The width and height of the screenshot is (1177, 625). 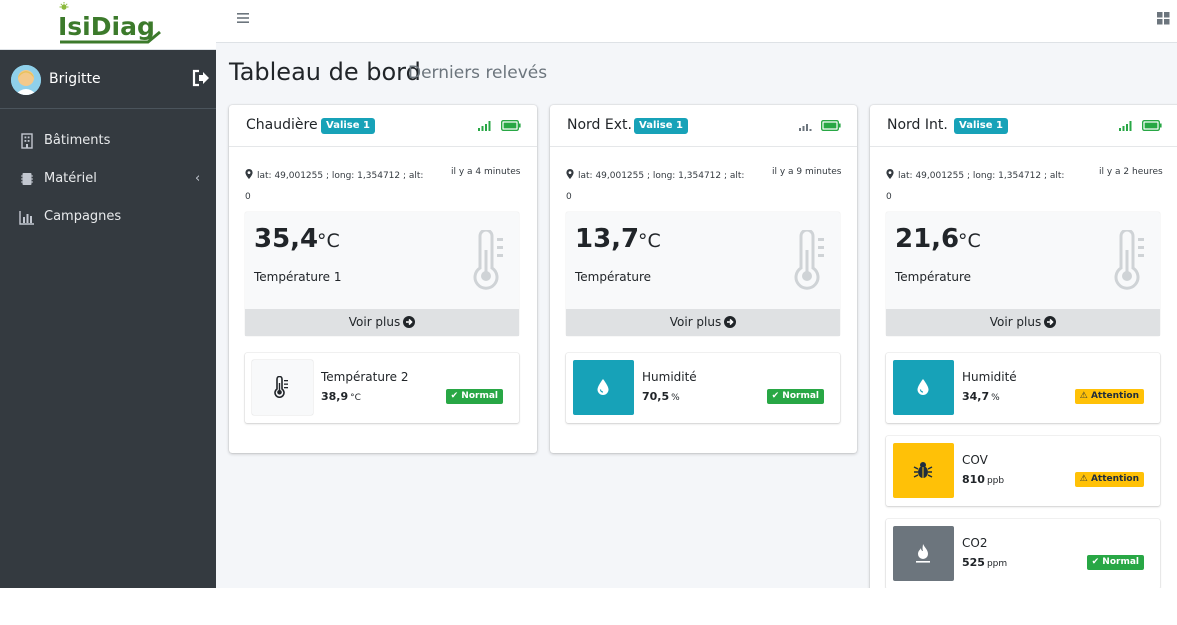 What do you see at coordinates (325, 72) in the screenshot?
I see `page-title: Tableau de bord` at bounding box center [325, 72].